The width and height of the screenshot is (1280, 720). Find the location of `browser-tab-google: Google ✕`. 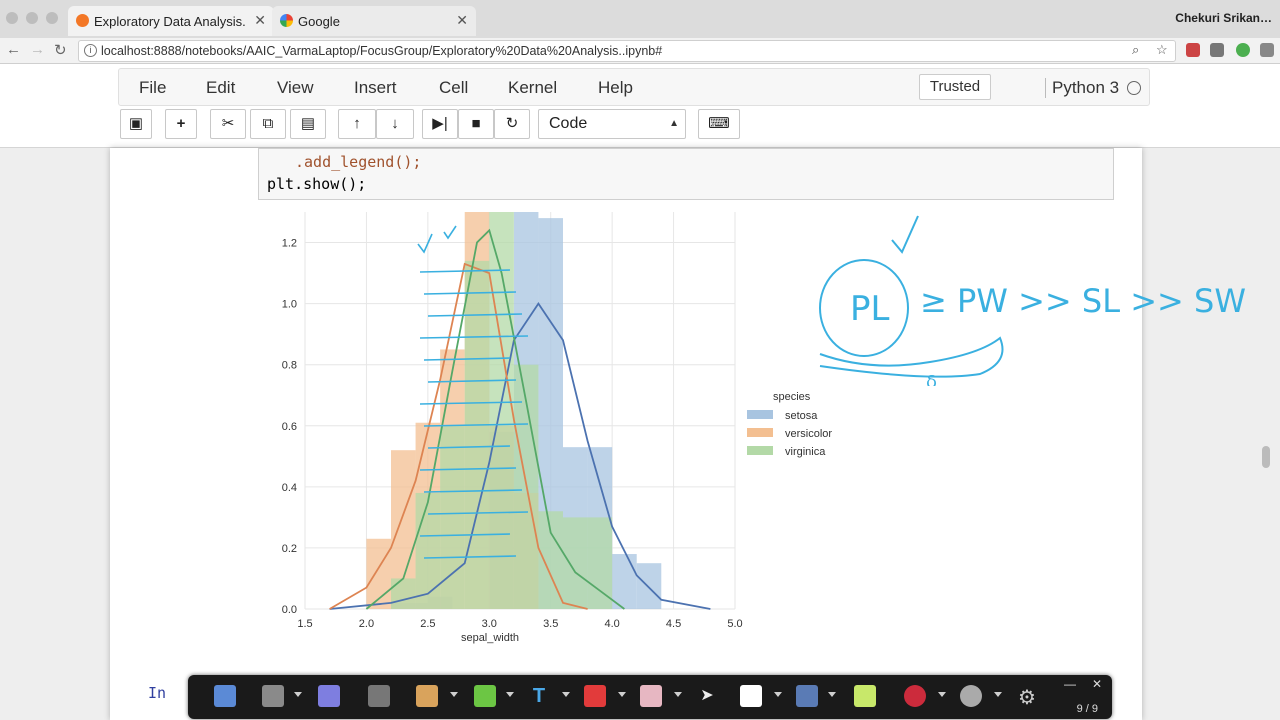

browser-tab-google: Google ✕ is located at coordinates (374, 21).